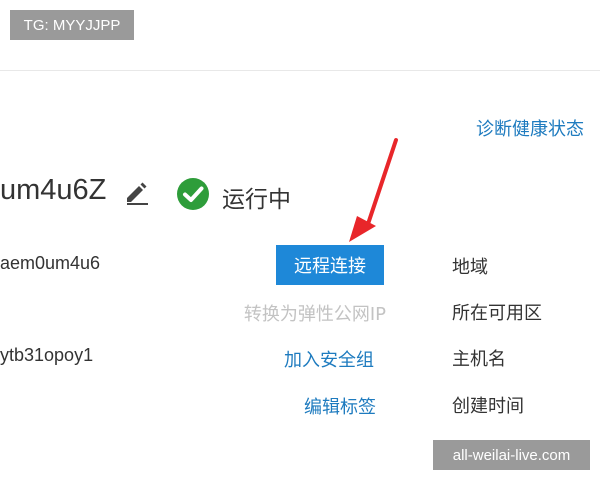 This screenshot has width=600, height=480. I want to click on field-label-region: 地域, so click(470, 267).